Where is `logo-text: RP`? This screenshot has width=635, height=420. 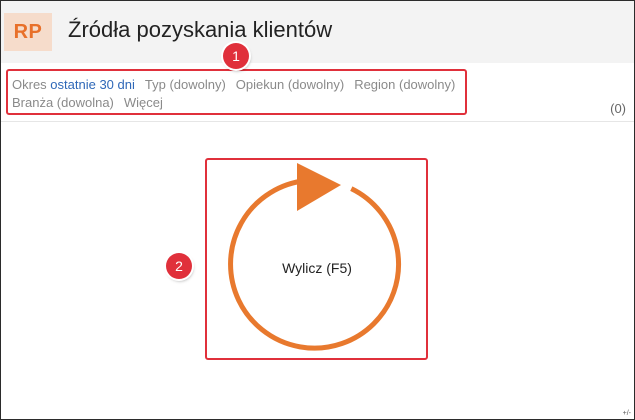 logo-text: RP is located at coordinates (28, 31).